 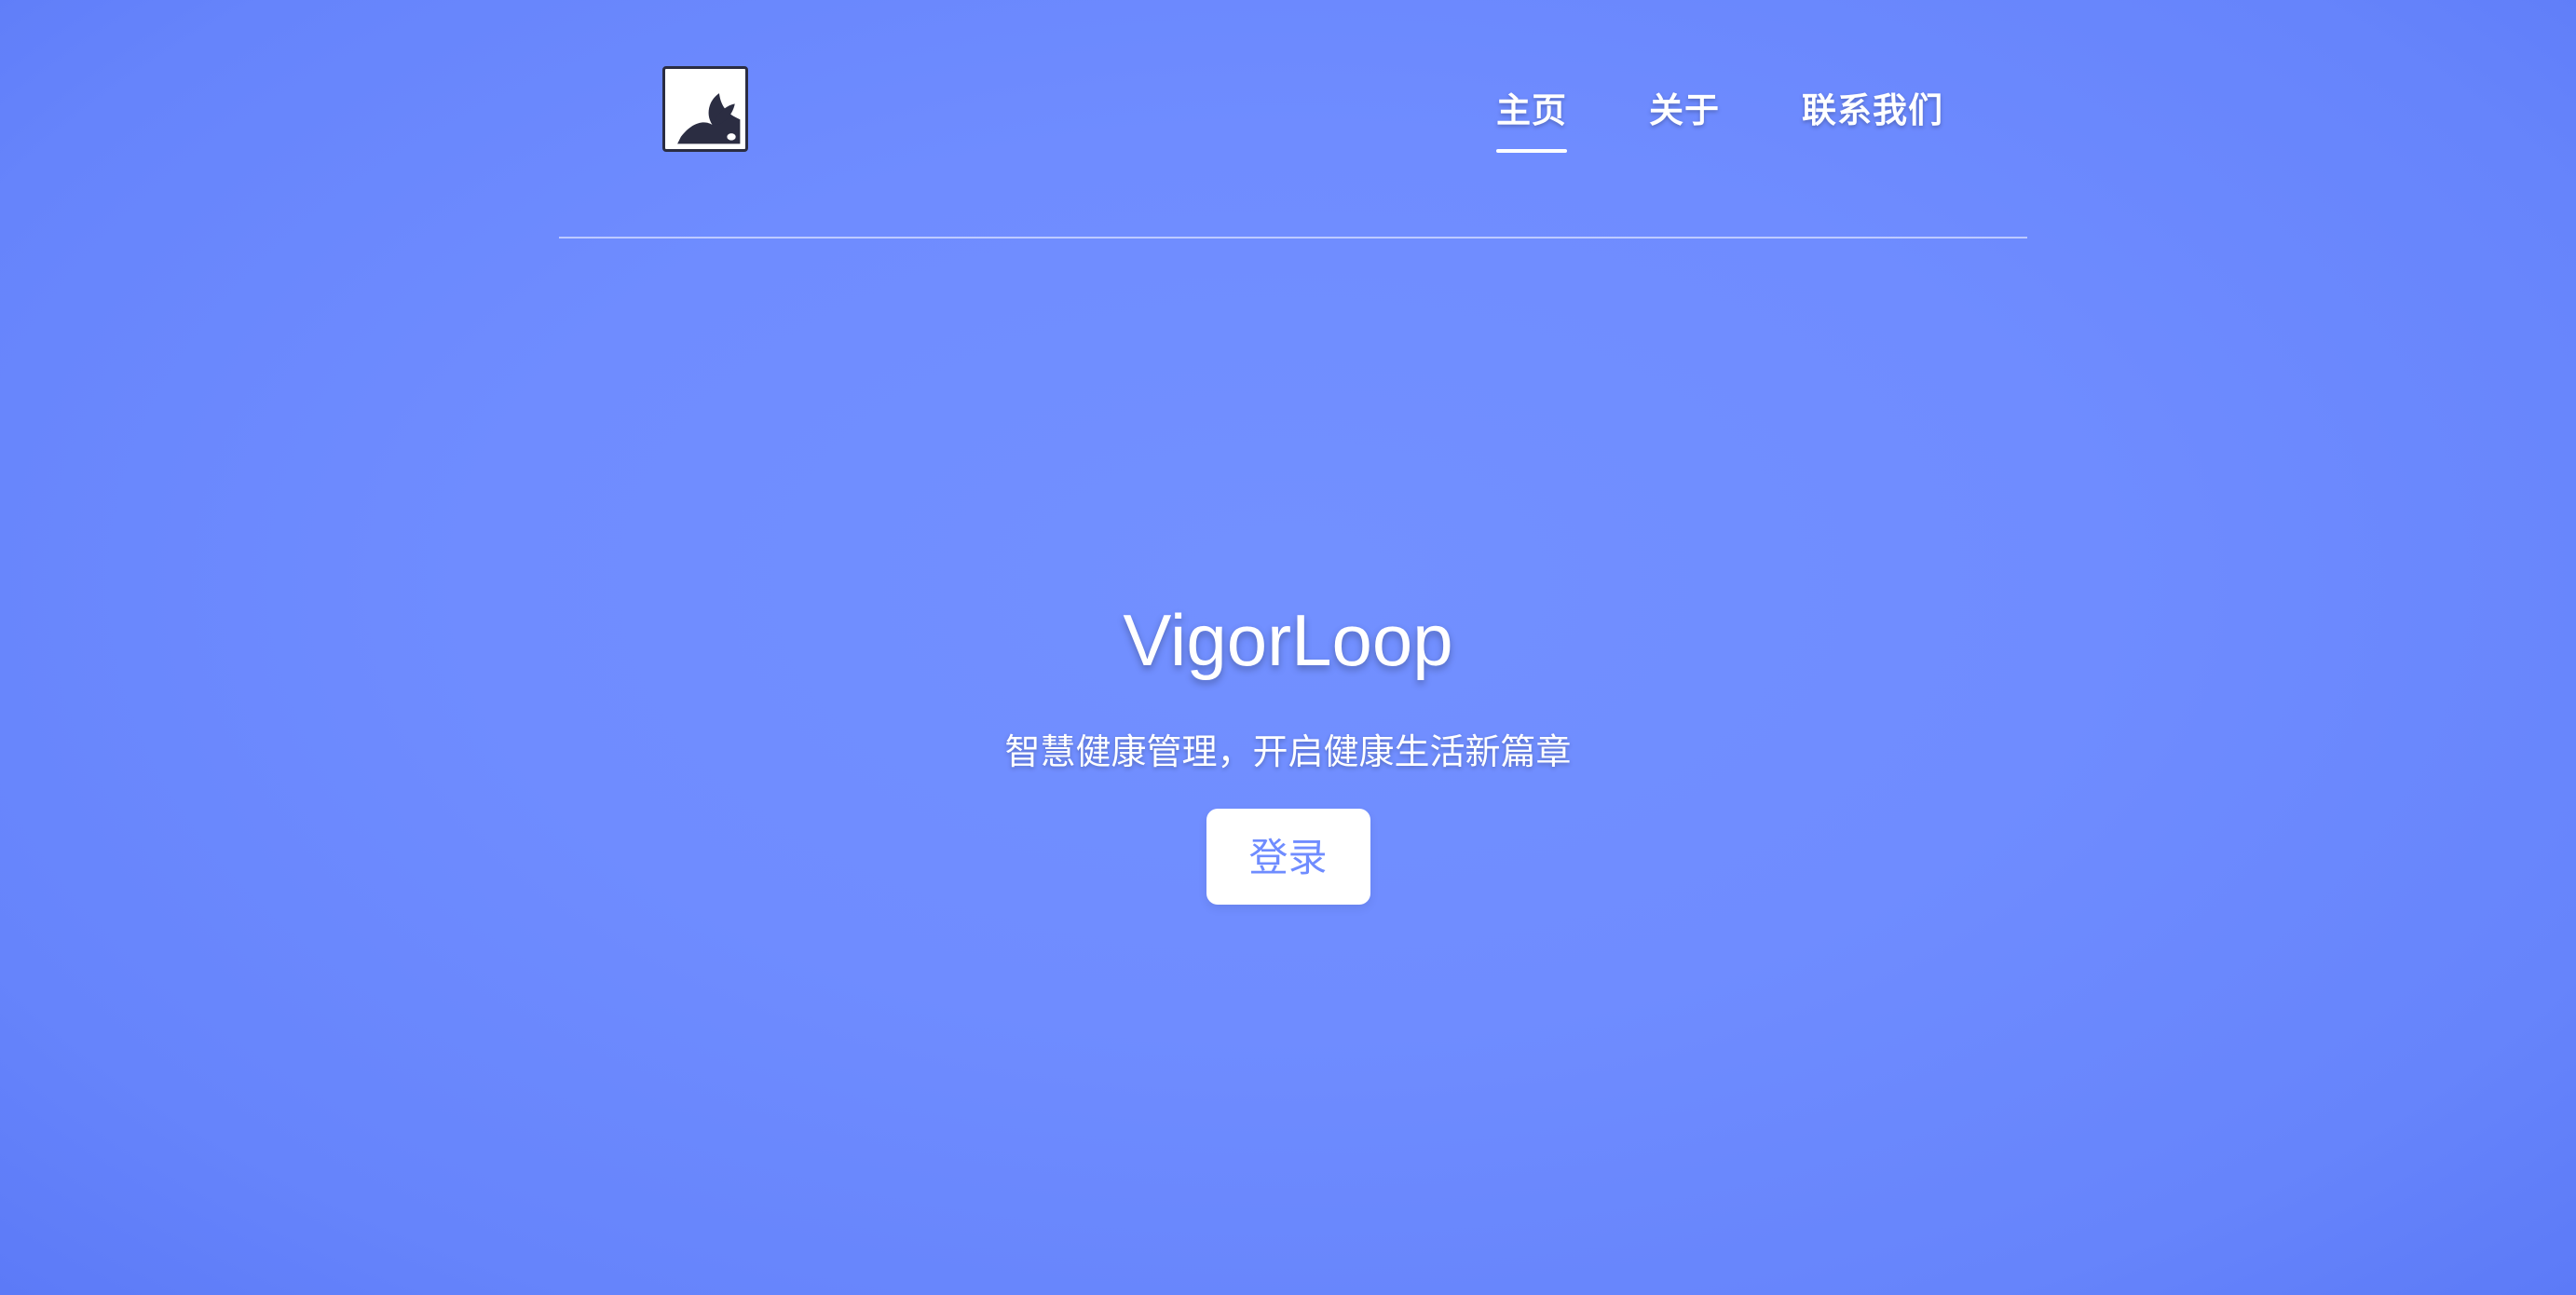 I want to click on nav-item-about: 关于, so click(x=1684, y=117).